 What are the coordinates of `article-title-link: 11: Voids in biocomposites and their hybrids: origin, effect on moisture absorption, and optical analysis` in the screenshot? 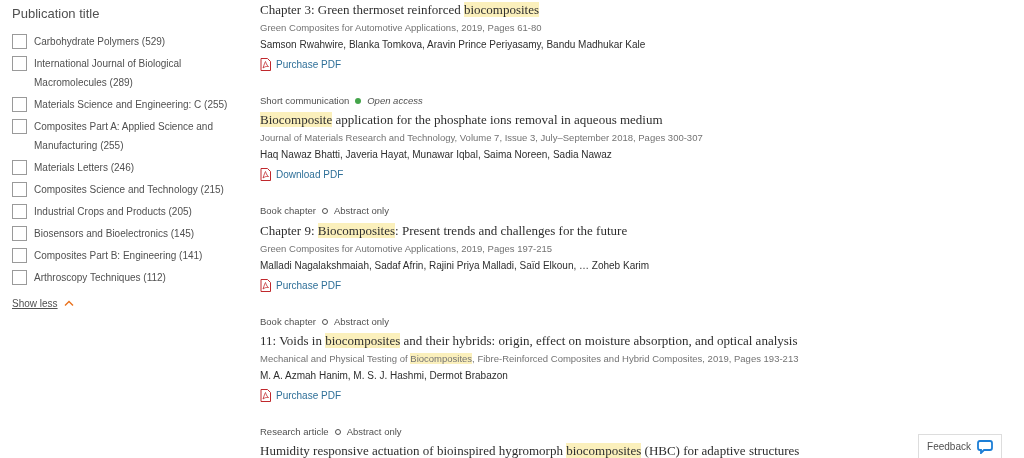 It's located at (529, 340).